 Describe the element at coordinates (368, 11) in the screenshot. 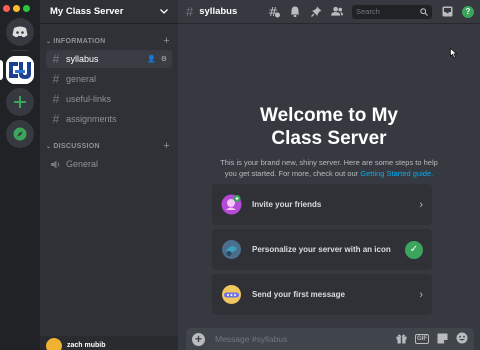

I see `search-placeholder: Search` at that location.